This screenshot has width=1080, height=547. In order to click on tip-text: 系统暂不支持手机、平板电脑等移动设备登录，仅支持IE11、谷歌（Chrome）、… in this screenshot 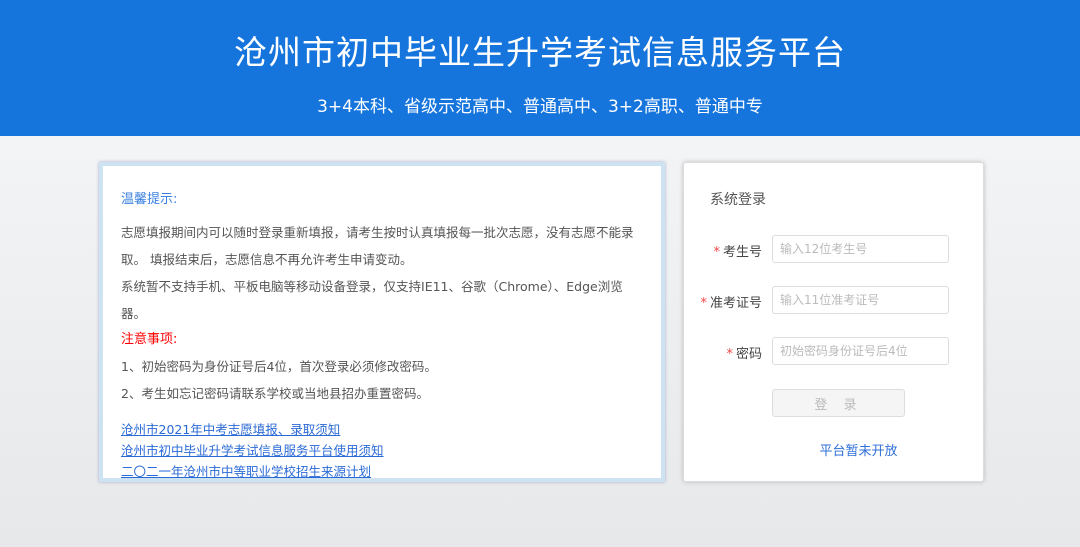, I will do `click(372, 300)`.